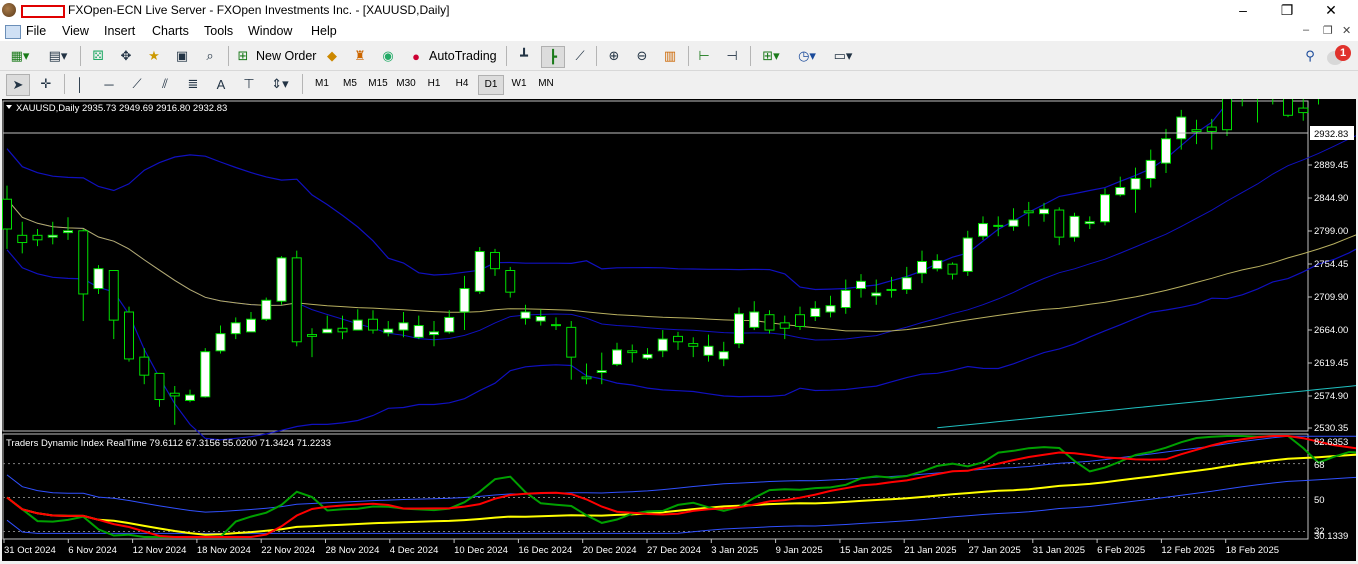  I want to click on timeframe-m1: M1, so click(322, 84).